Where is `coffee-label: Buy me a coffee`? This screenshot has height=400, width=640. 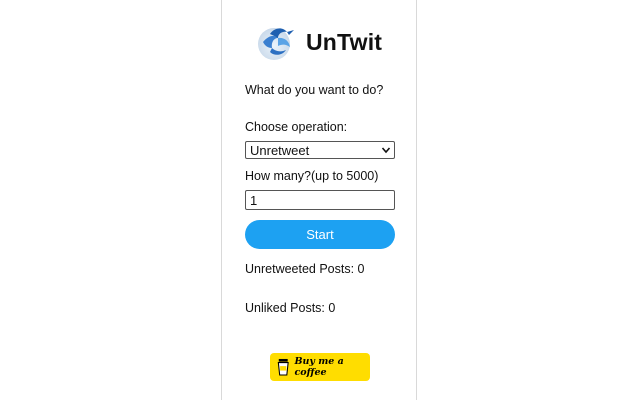 coffee-label: Buy me a coffee is located at coordinates (319, 367).